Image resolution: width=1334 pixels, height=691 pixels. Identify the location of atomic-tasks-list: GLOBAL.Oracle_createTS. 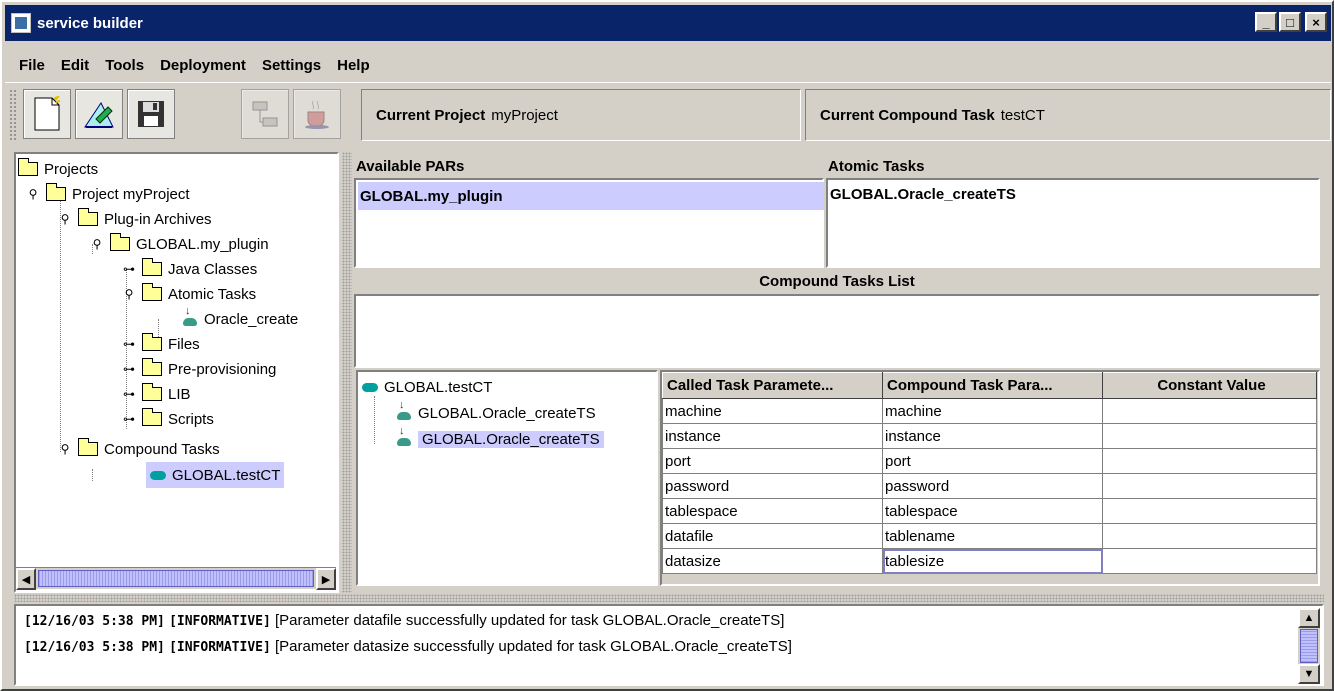
(1073, 223).